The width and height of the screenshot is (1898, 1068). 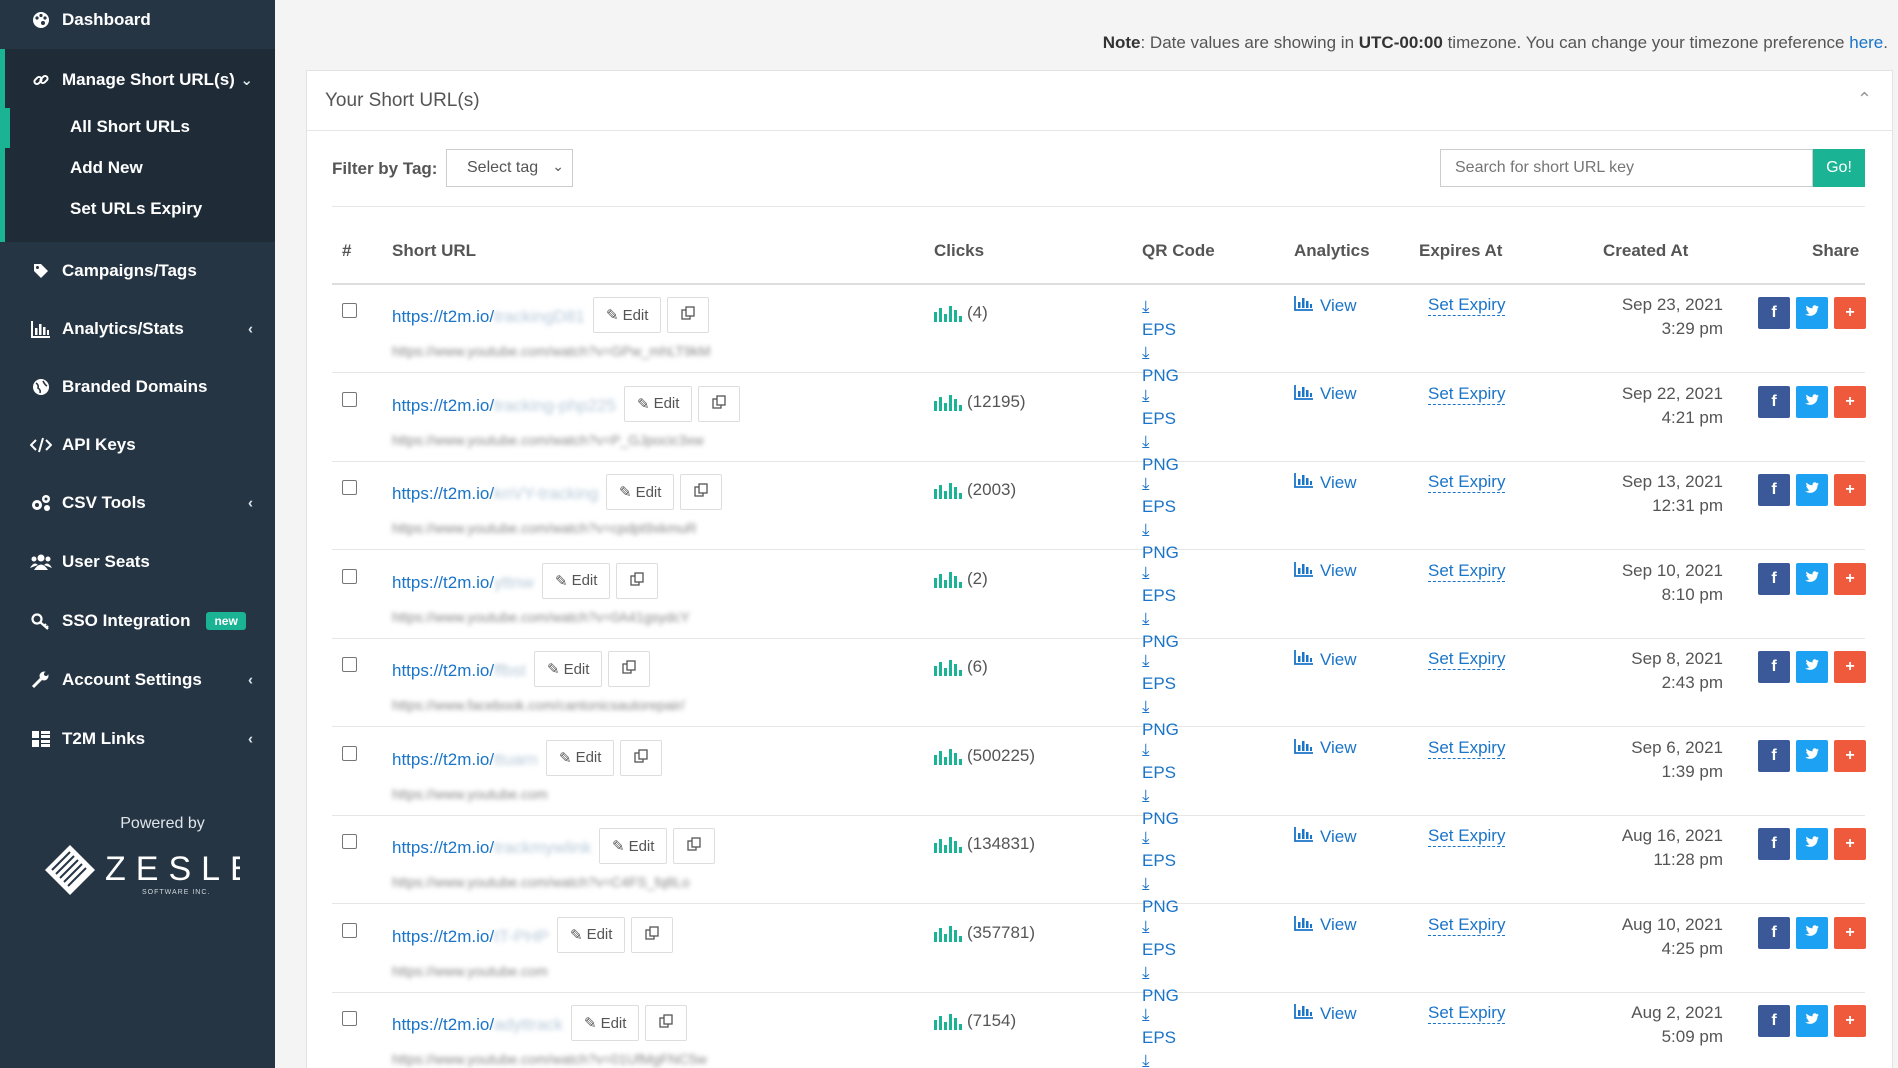 I want to click on timezone-preference-link: here, so click(x=1866, y=42).